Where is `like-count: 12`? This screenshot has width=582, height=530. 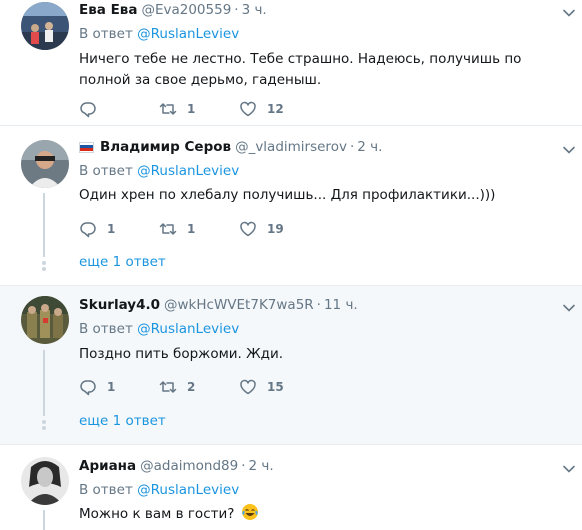 like-count: 12 is located at coordinates (275, 109).